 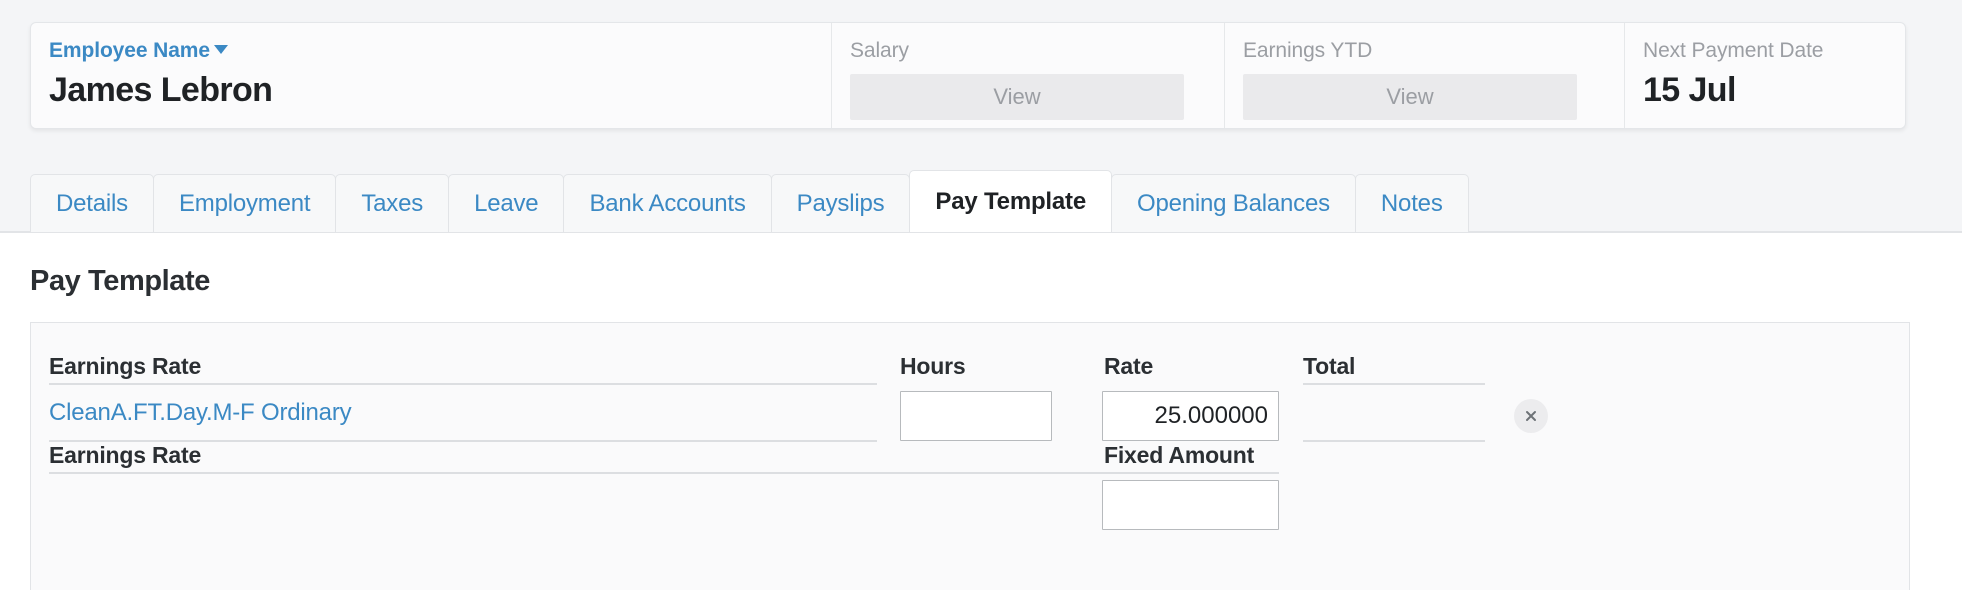 What do you see at coordinates (664, 473) in the screenshot?
I see `earnings-rate-header-rule-row2` at bounding box center [664, 473].